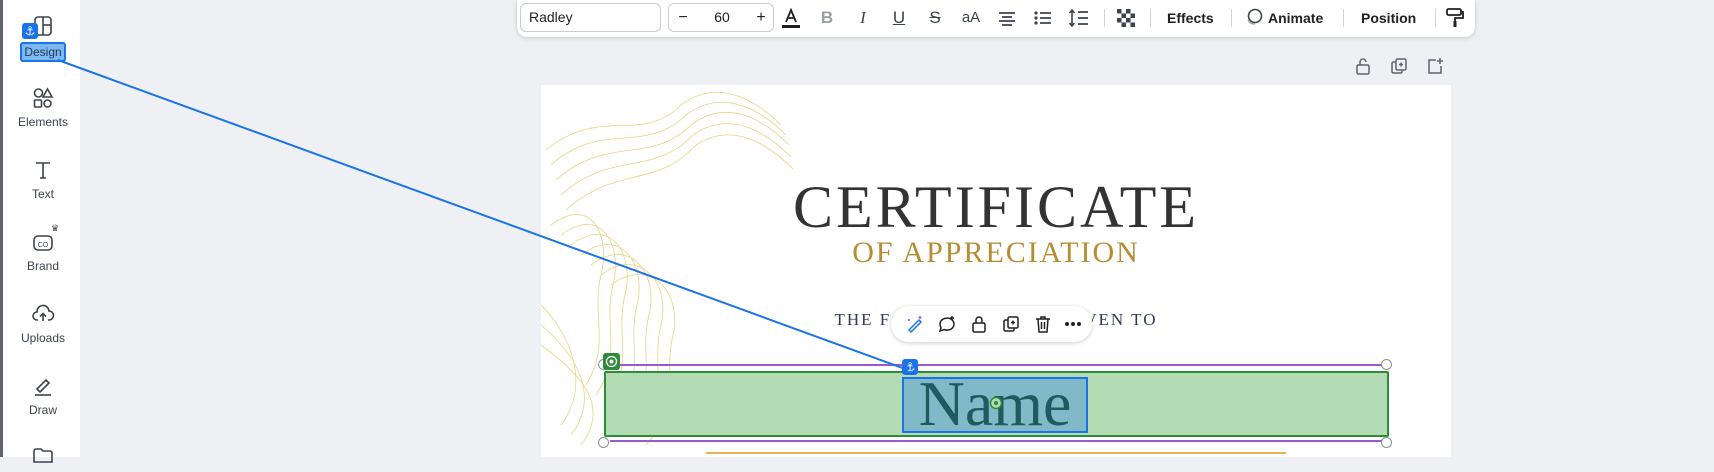 Image resolution: width=1714 pixels, height=472 pixels. Describe the element at coordinates (1190, 18) in the screenshot. I see `effects-button: Effects` at that location.